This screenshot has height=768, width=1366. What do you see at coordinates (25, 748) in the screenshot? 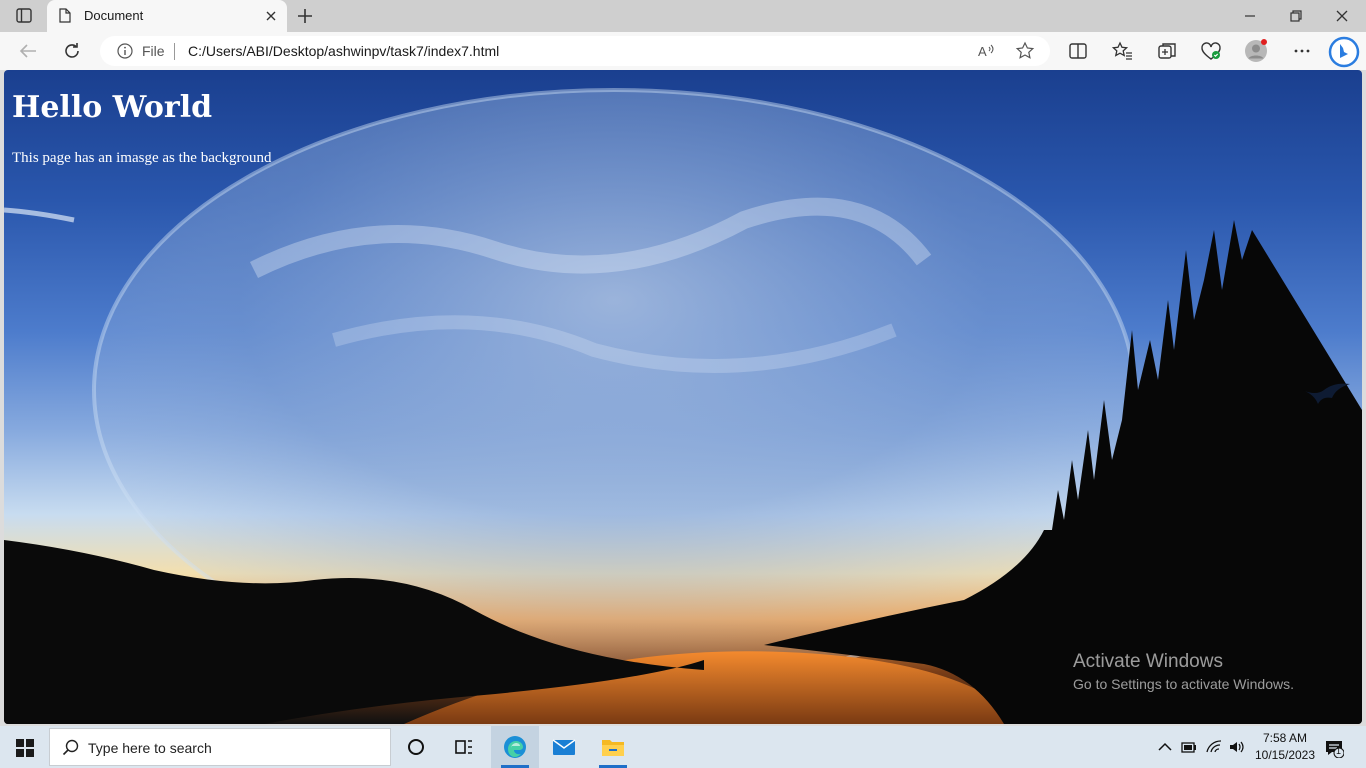
I see `windows-start-icon` at bounding box center [25, 748].